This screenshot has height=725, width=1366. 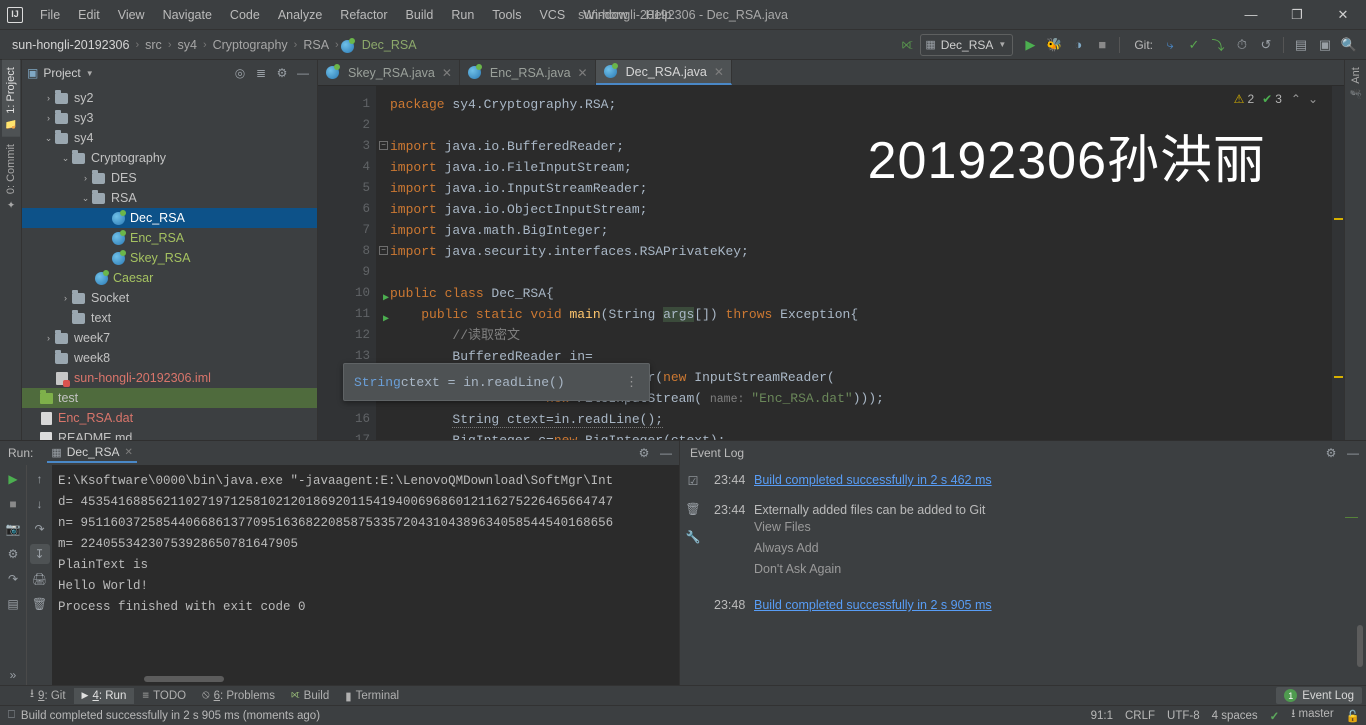 I want to click on vcs-check-icon: ✓, so click(x=1275, y=716).